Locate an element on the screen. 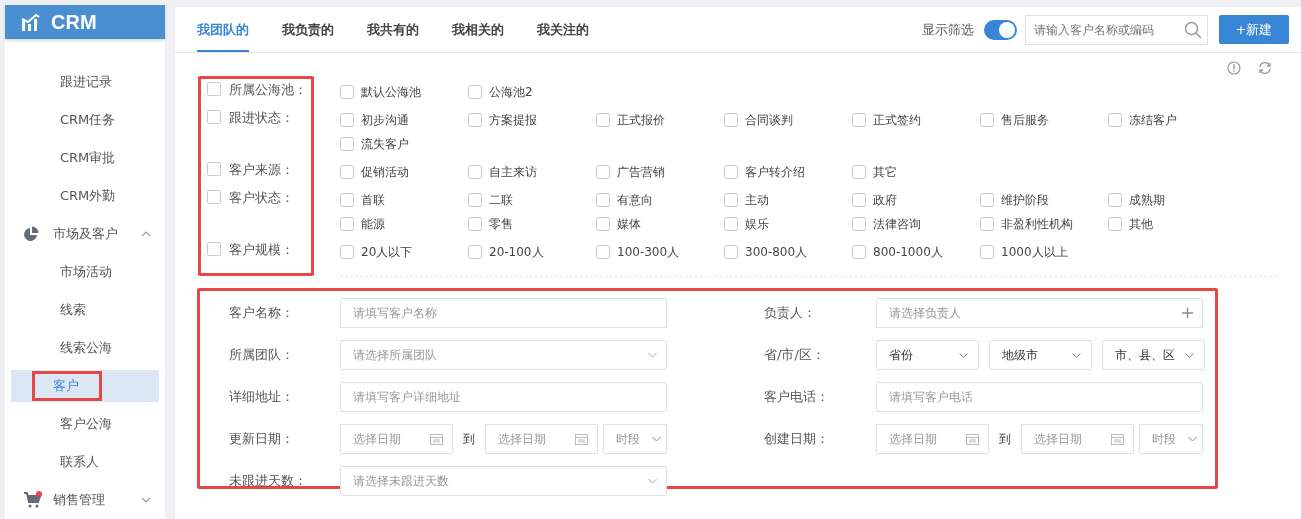 Image resolution: width=1301 pixels, height=519 pixels. sidebar-group: 销售管理 is located at coordinates (85, 500).